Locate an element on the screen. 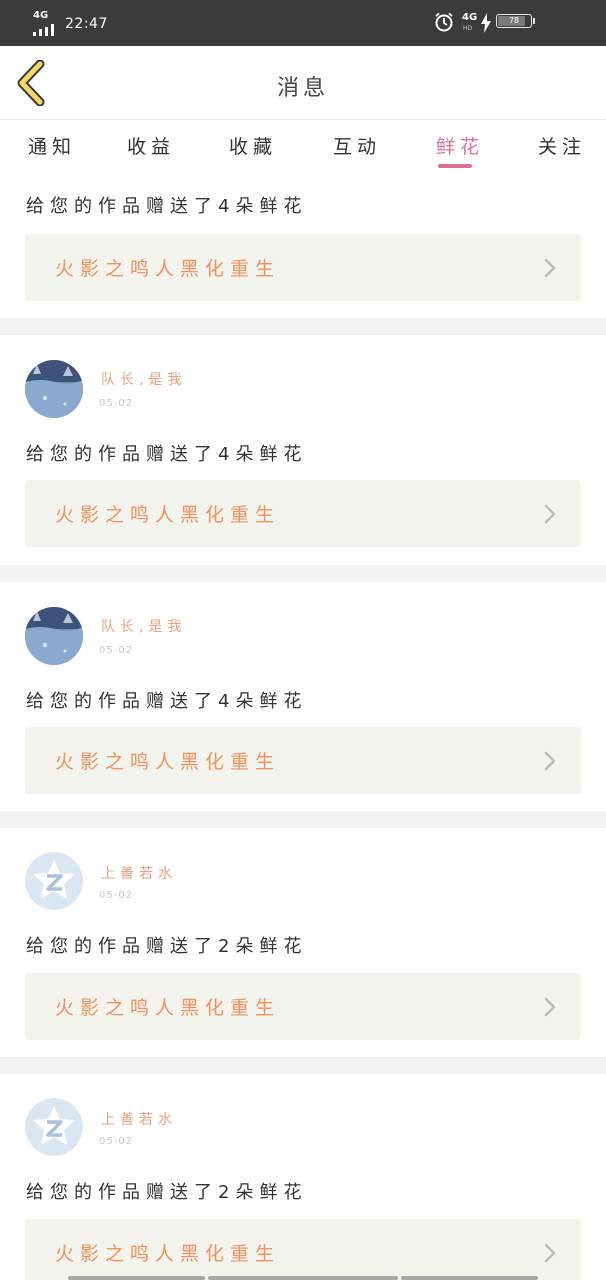  battery-level: 78 is located at coordinates (514, 20).